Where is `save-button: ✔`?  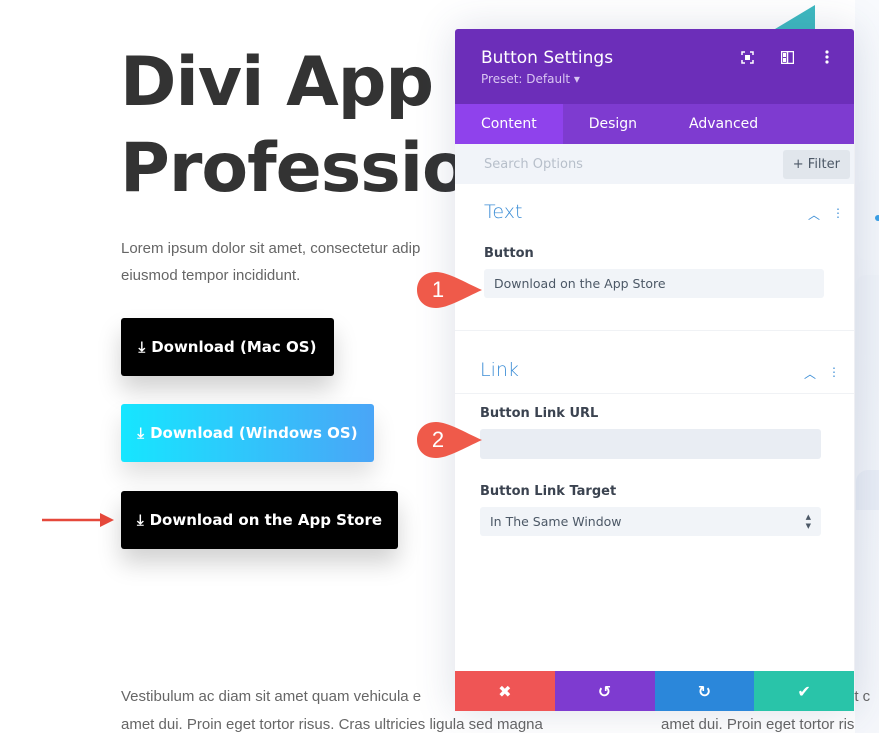
save-button: ✔ is located at coordinates (804, 691).